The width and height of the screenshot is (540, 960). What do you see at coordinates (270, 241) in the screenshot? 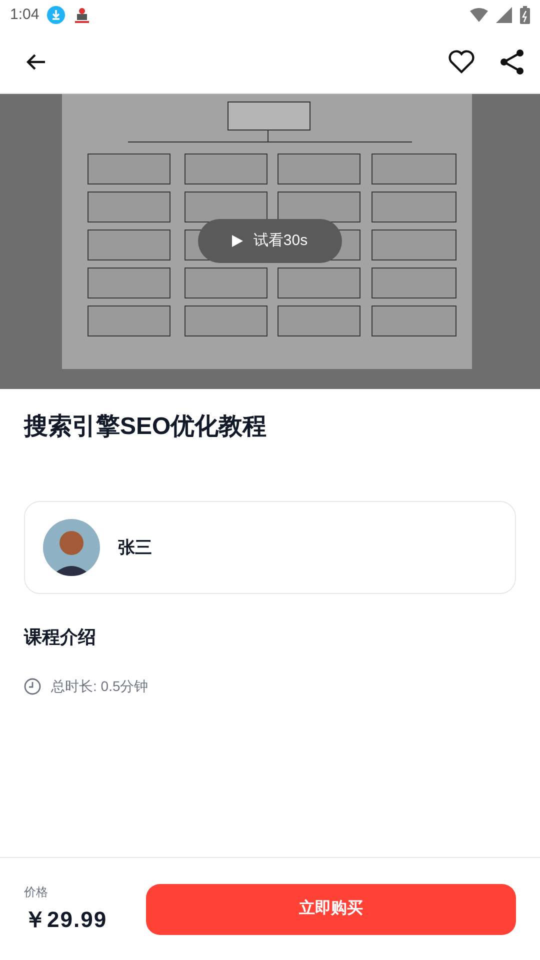
I see `preview-button: 试看30s` at bounding box center [270, 241].